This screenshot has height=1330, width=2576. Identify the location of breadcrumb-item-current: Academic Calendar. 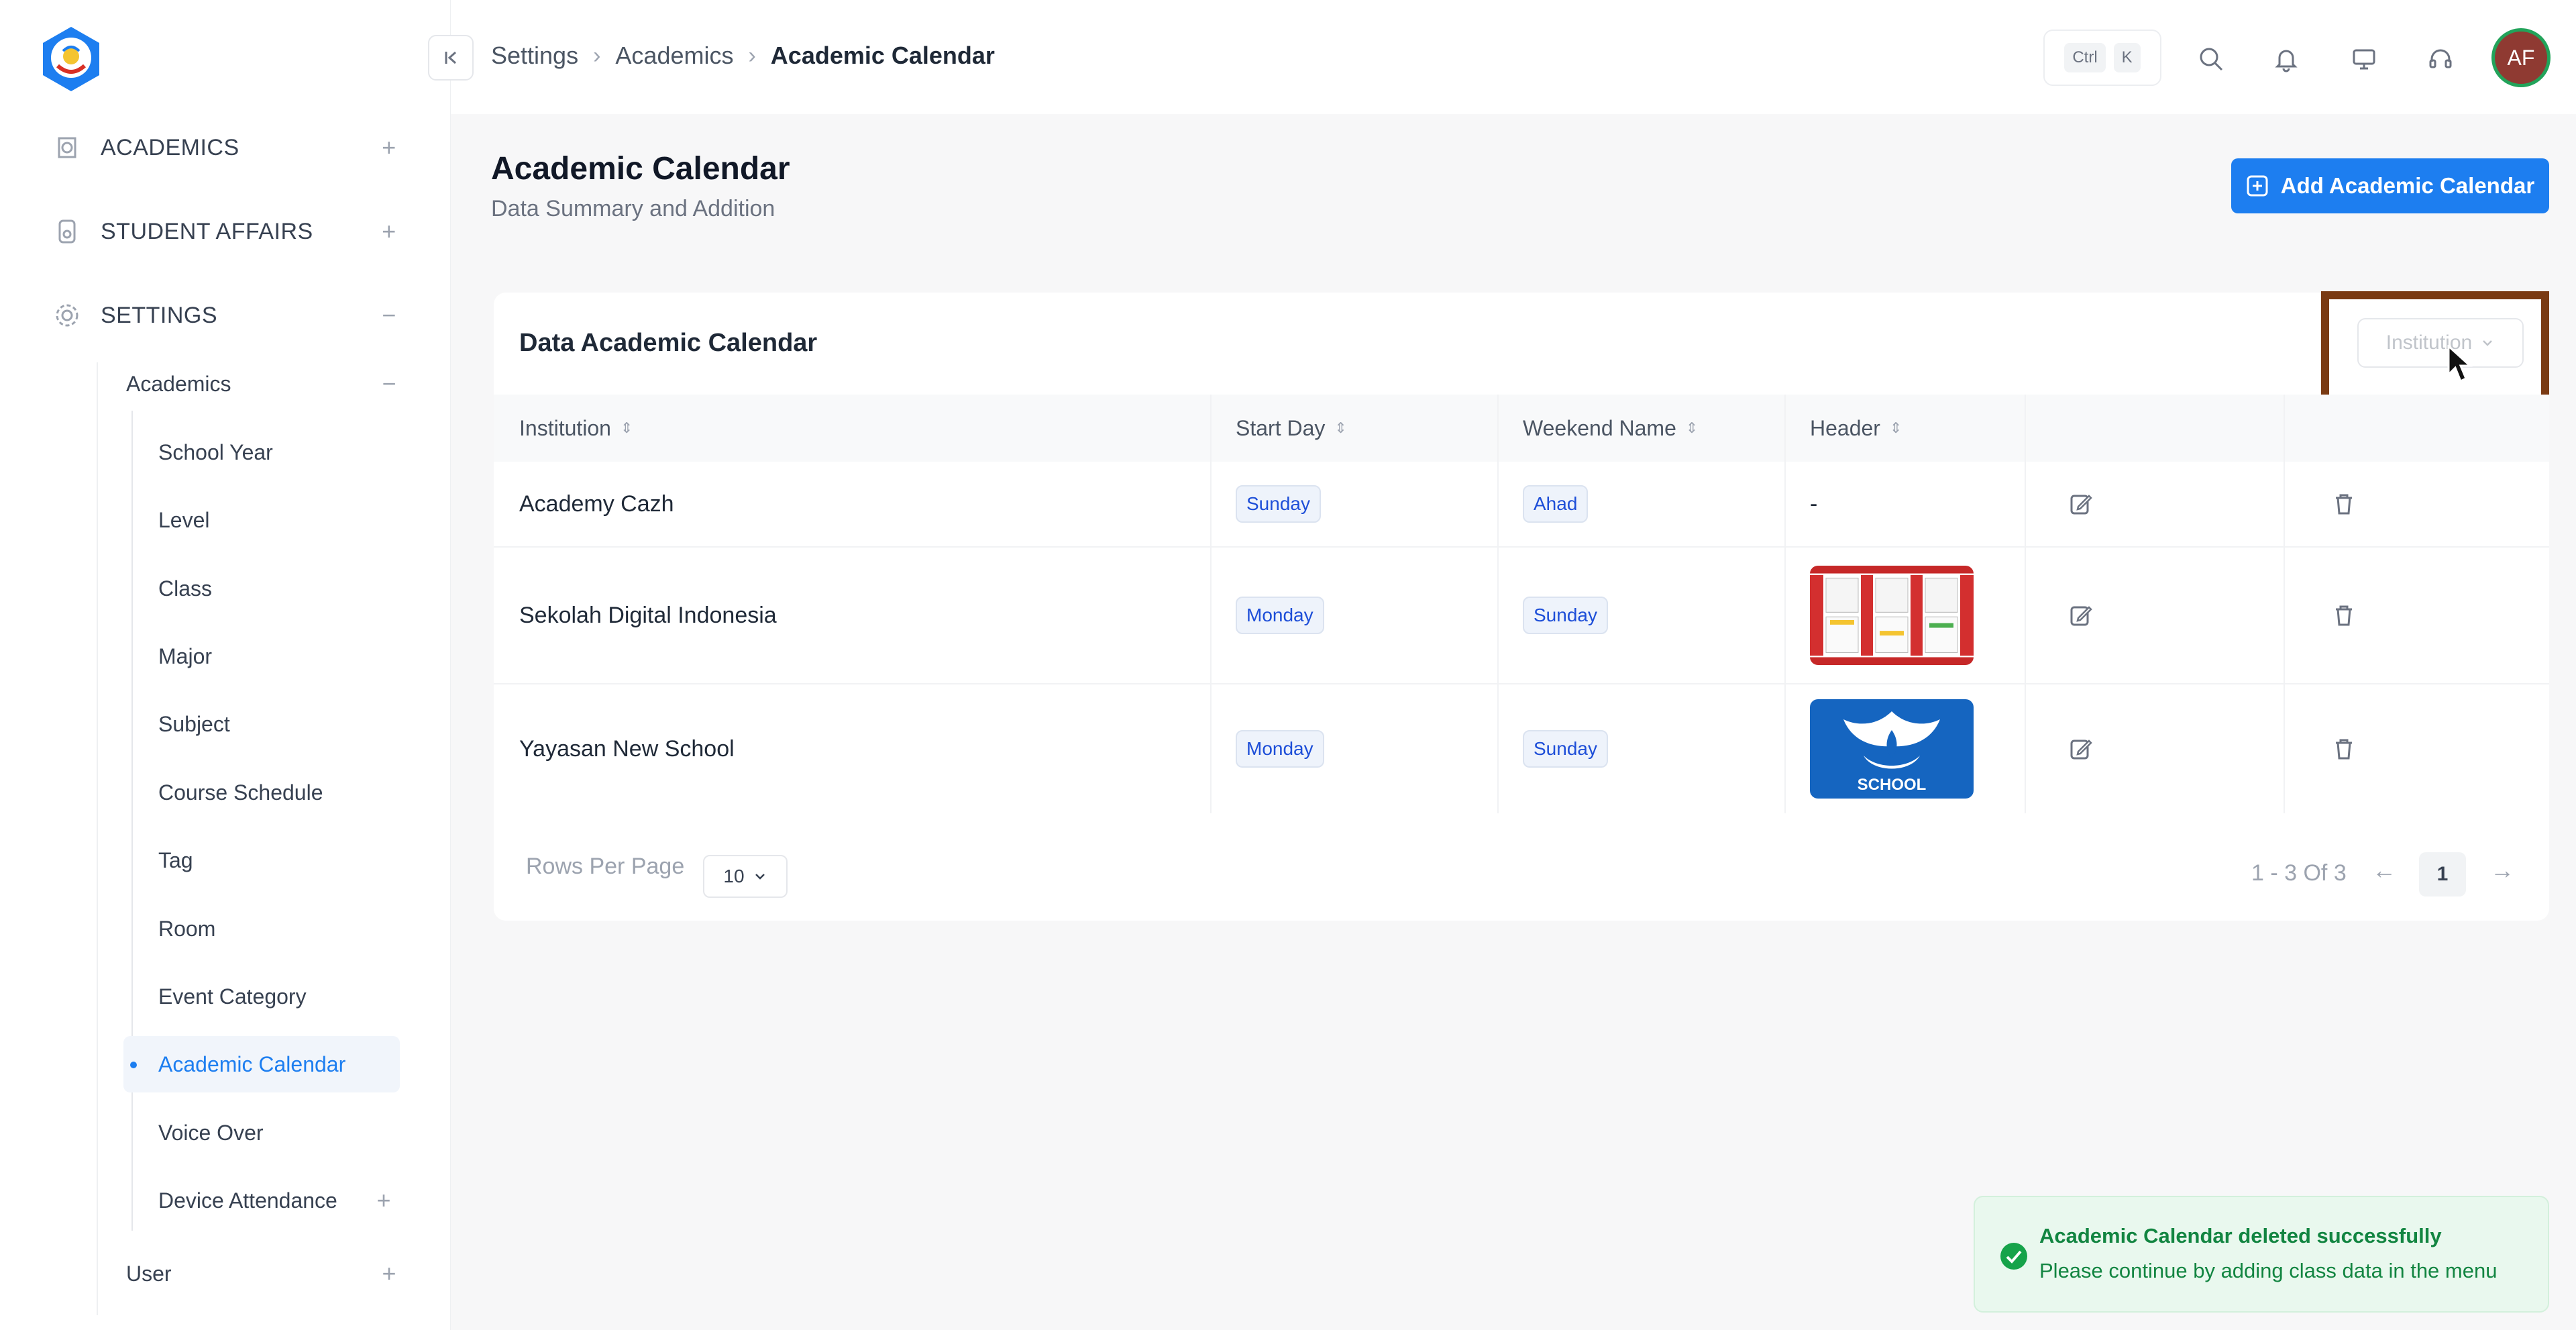
(882, 55).